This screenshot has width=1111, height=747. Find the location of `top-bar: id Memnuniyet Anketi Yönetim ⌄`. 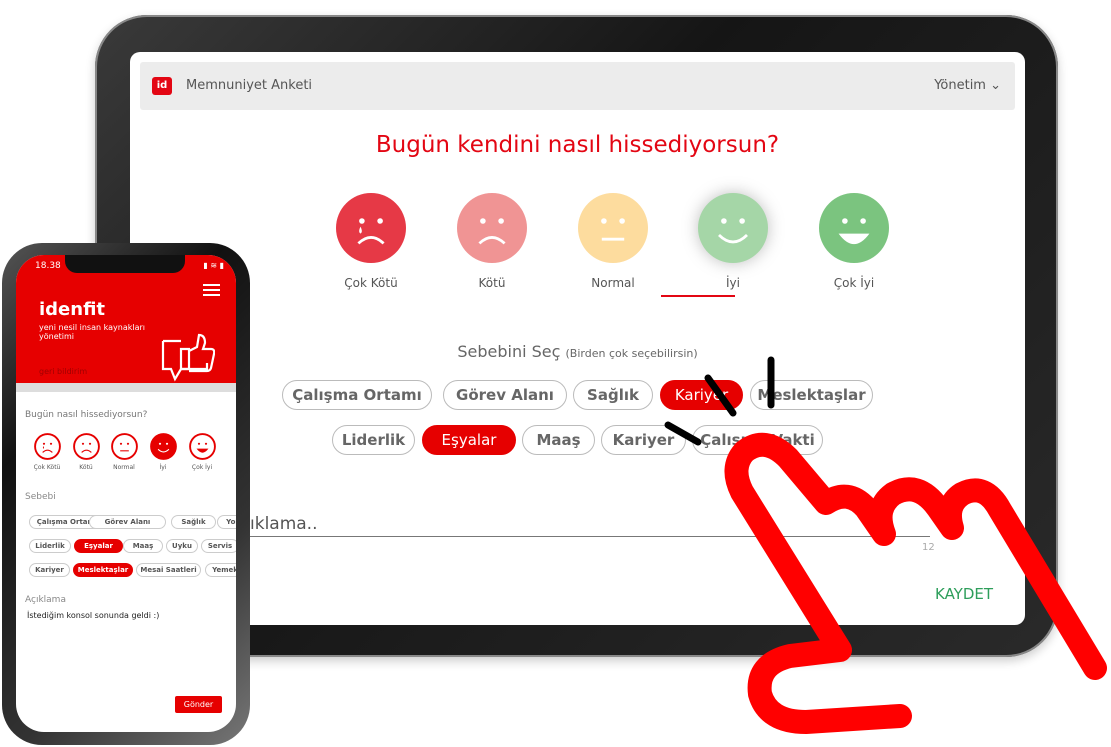

top-bar: id Memnuniyet Anketi Yönetim ⌄ is located at coordinates (577, 86).